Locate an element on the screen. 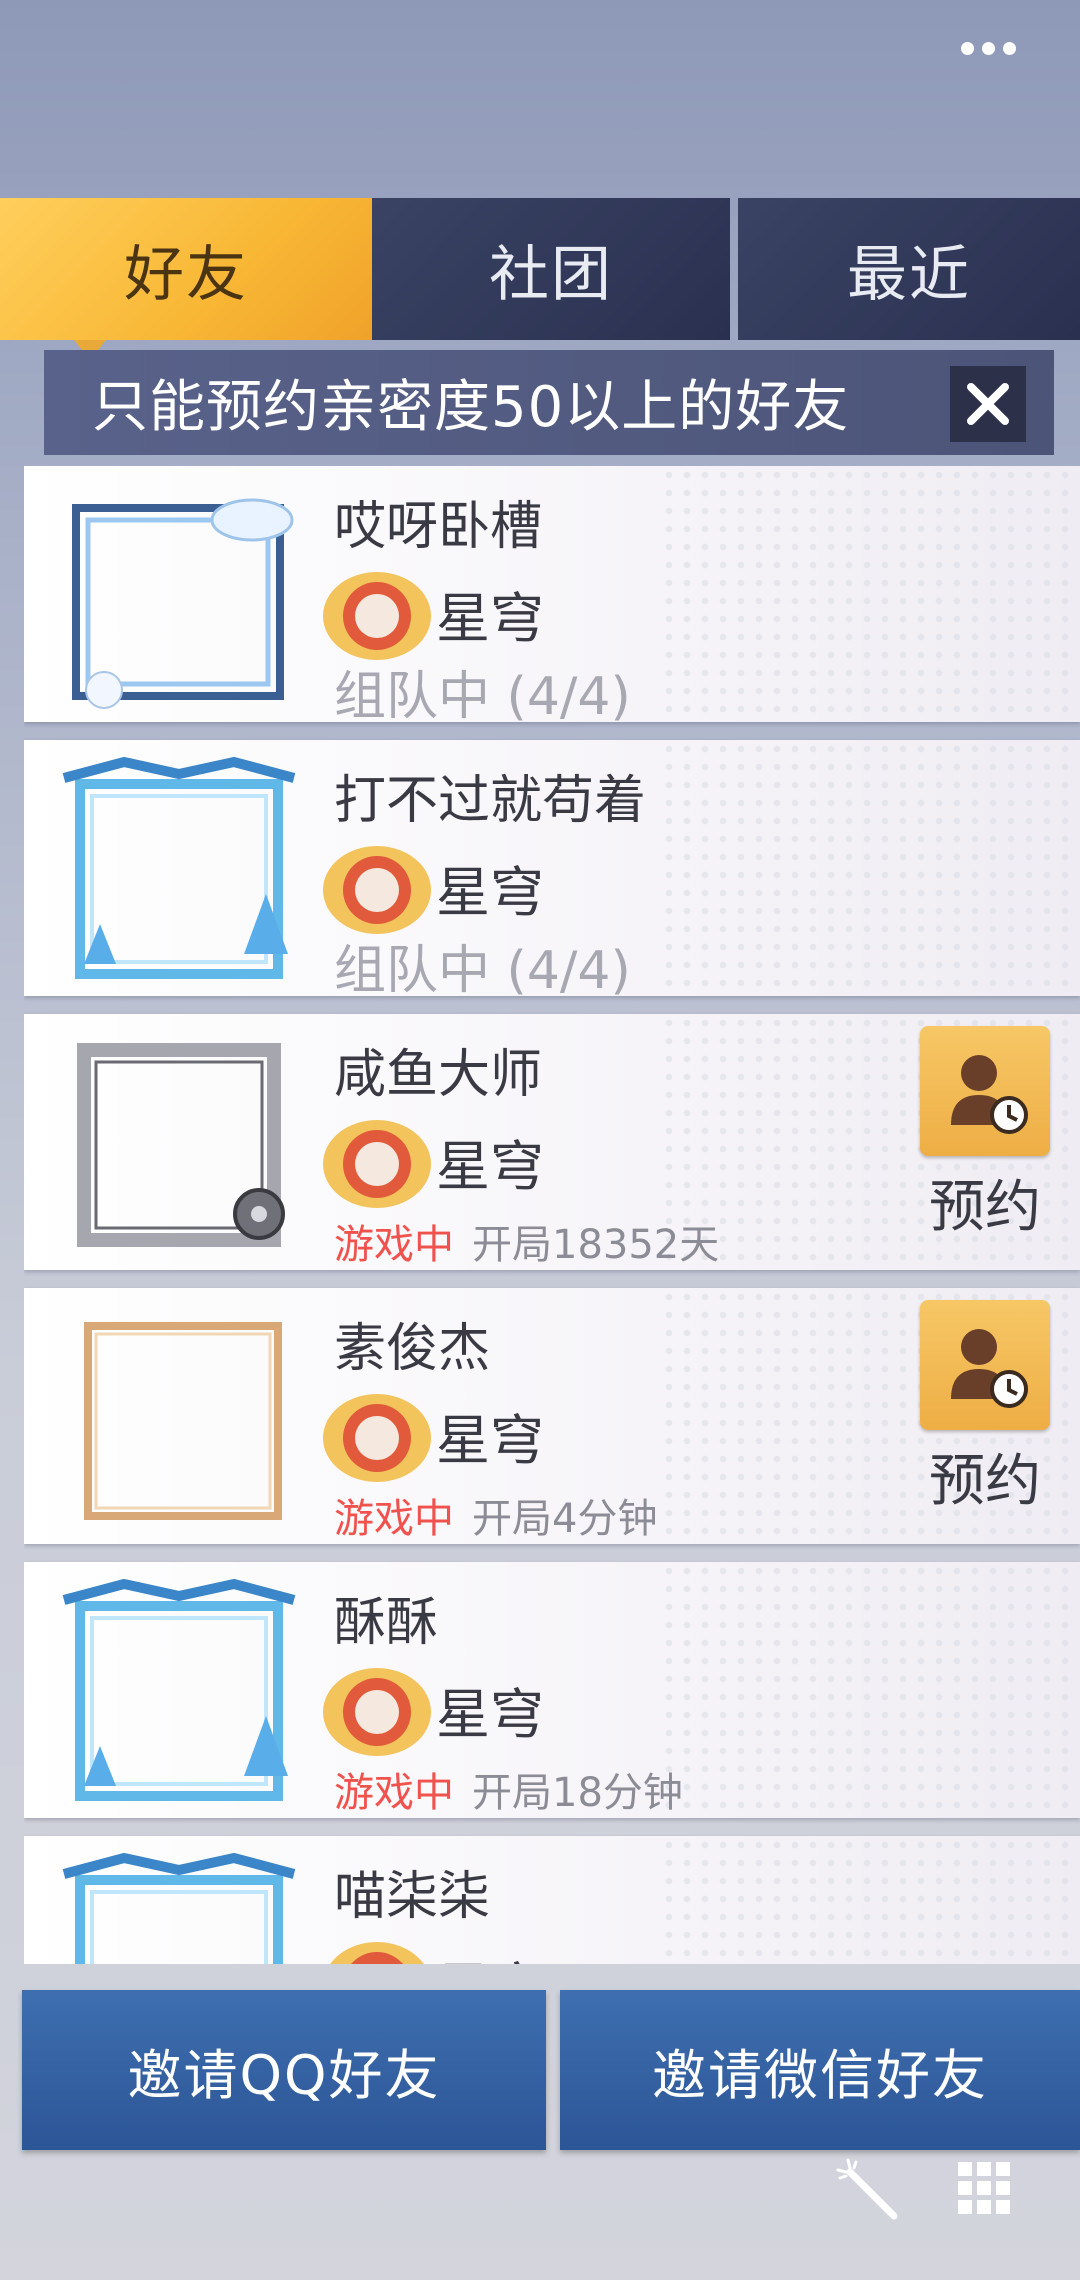  friend-card: 喵柒柒 星穹 is located at coordinates (552, 1900).